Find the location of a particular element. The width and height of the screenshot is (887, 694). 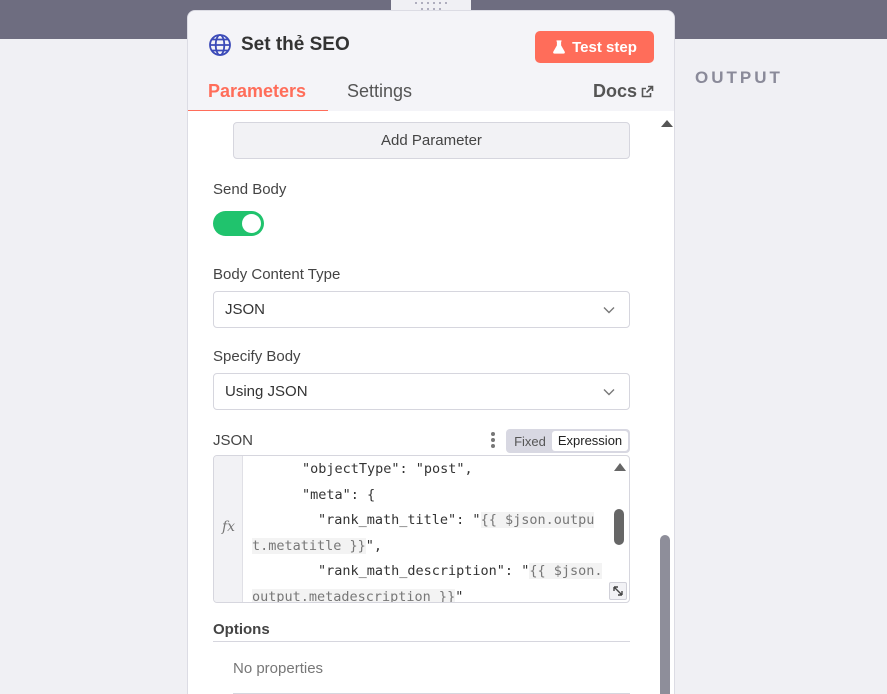

docs-label: Docs is located at coordinates (614, 91).